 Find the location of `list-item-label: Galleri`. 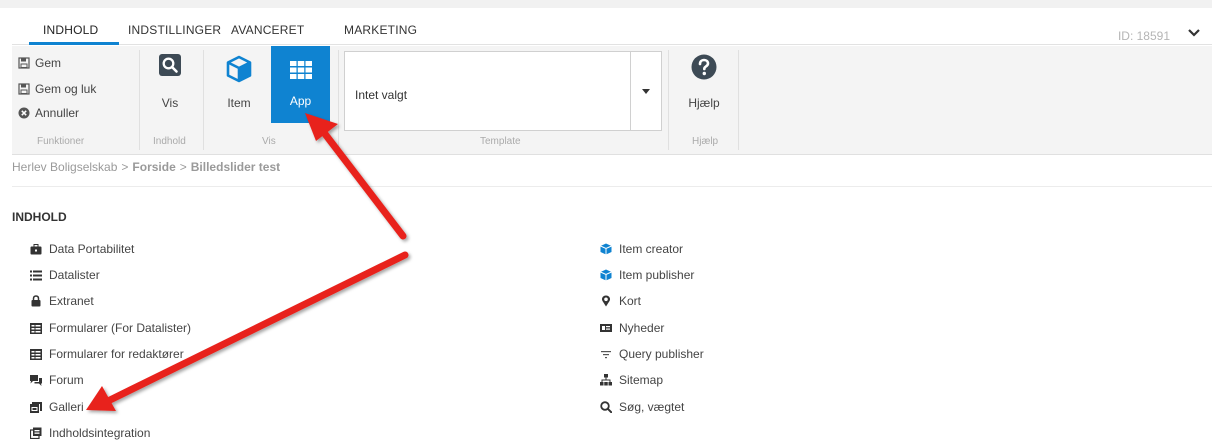

list-item-label: Galleri is located at coordinates (66, 407).